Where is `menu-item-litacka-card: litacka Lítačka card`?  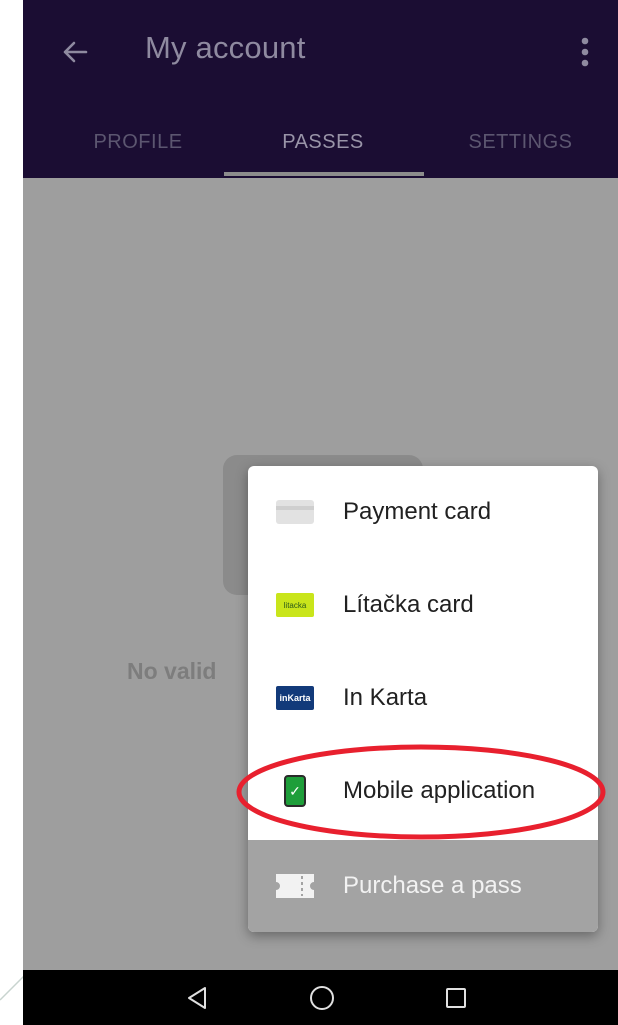
menu-item-litacka-card: litacka Lítačka card is located at coordinates (423, 605).